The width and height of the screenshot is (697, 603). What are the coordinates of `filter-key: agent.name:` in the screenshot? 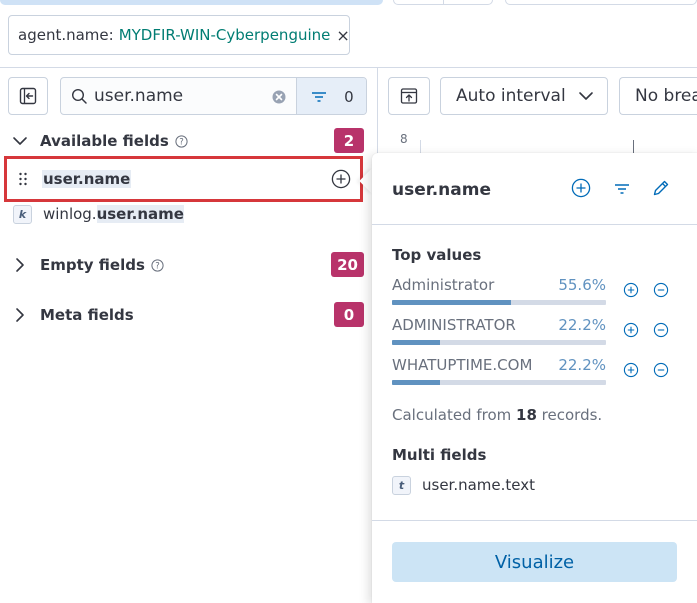 It's located at (66, 35).